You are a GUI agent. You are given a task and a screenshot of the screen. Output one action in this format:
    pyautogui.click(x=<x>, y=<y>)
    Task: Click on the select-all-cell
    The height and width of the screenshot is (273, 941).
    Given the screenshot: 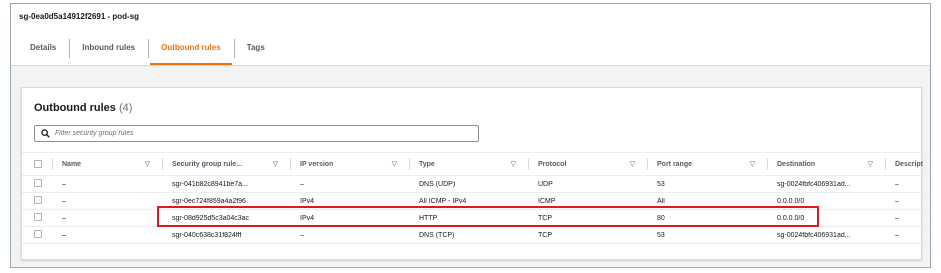 What is the action you would take?
    pyautogui.click(x=37, y=164)
    